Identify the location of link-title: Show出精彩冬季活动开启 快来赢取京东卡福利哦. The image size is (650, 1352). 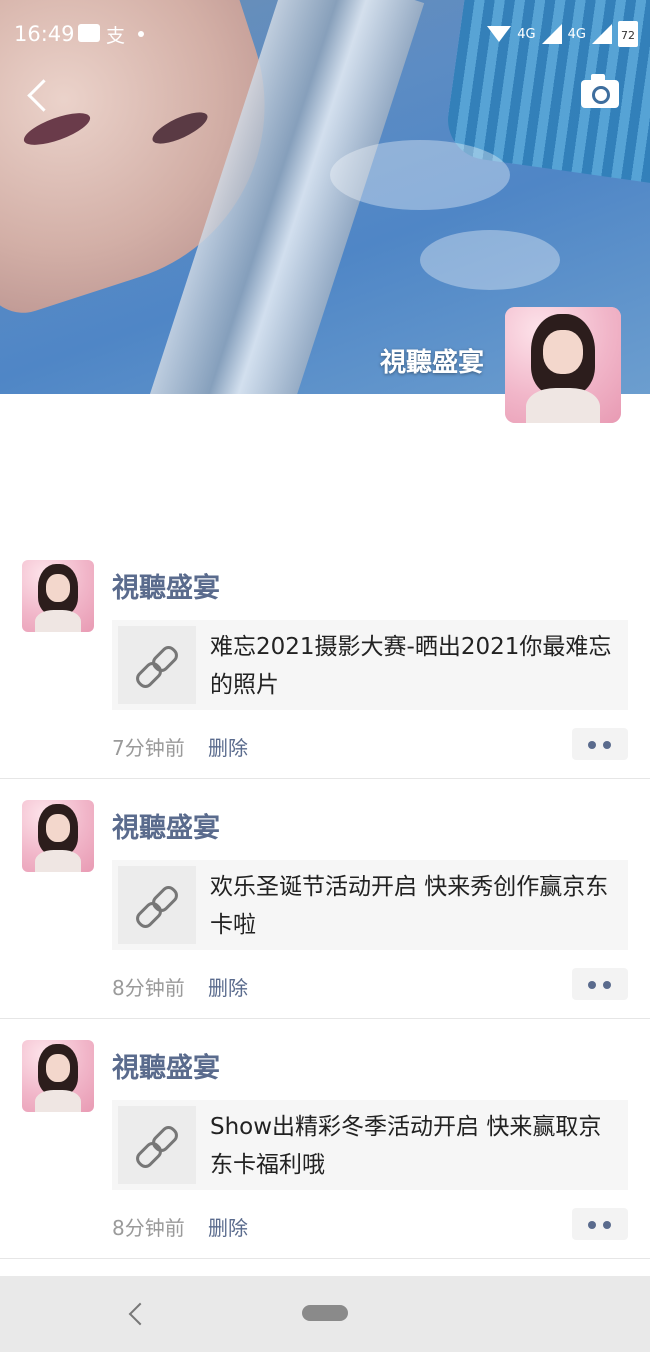
(406, 1146).